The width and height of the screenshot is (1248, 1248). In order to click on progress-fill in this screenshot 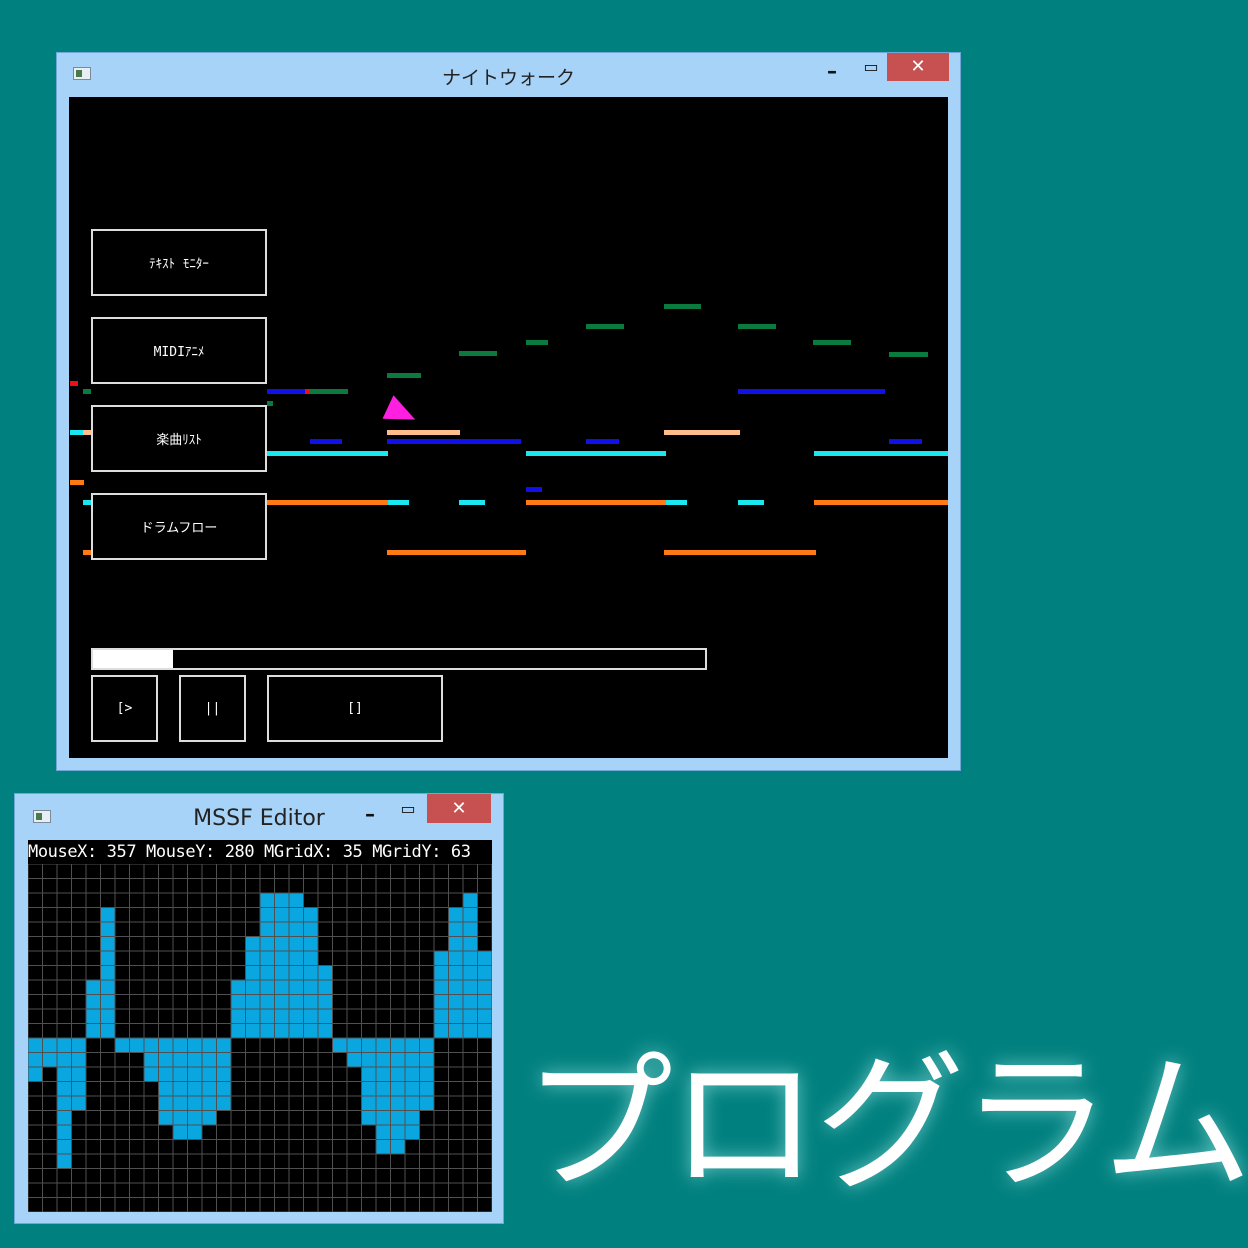, I will do `click(133, 659)`.